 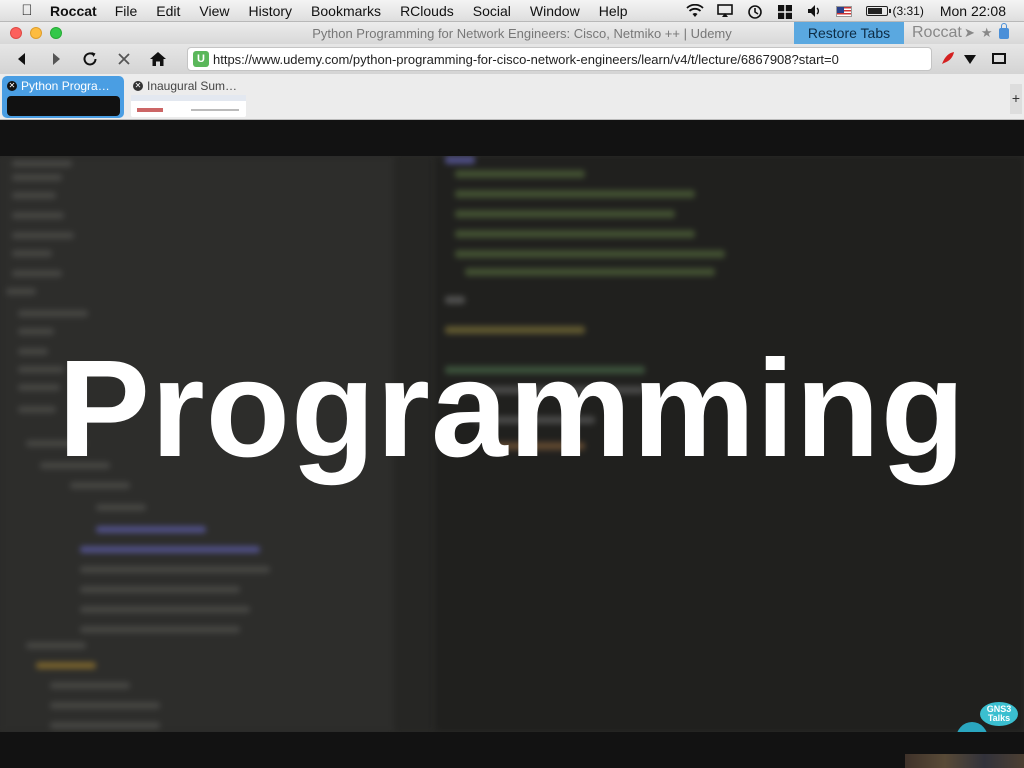 I want to click on menu-app-name: Roccat, so click(x=73, y=11).